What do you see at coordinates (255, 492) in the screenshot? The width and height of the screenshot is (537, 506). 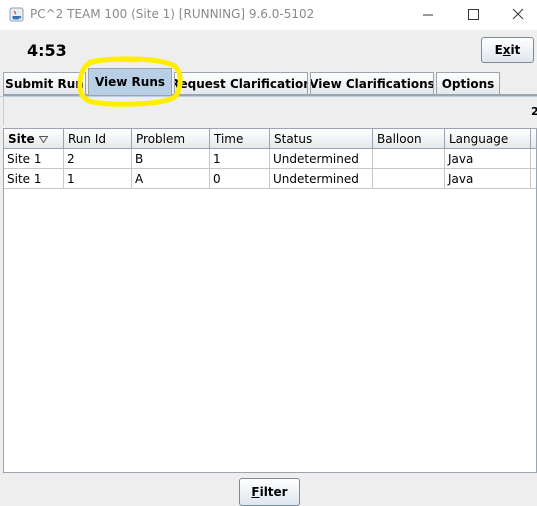 I see `filter-label-mnemonic: F` at bounding box center [255, 492].